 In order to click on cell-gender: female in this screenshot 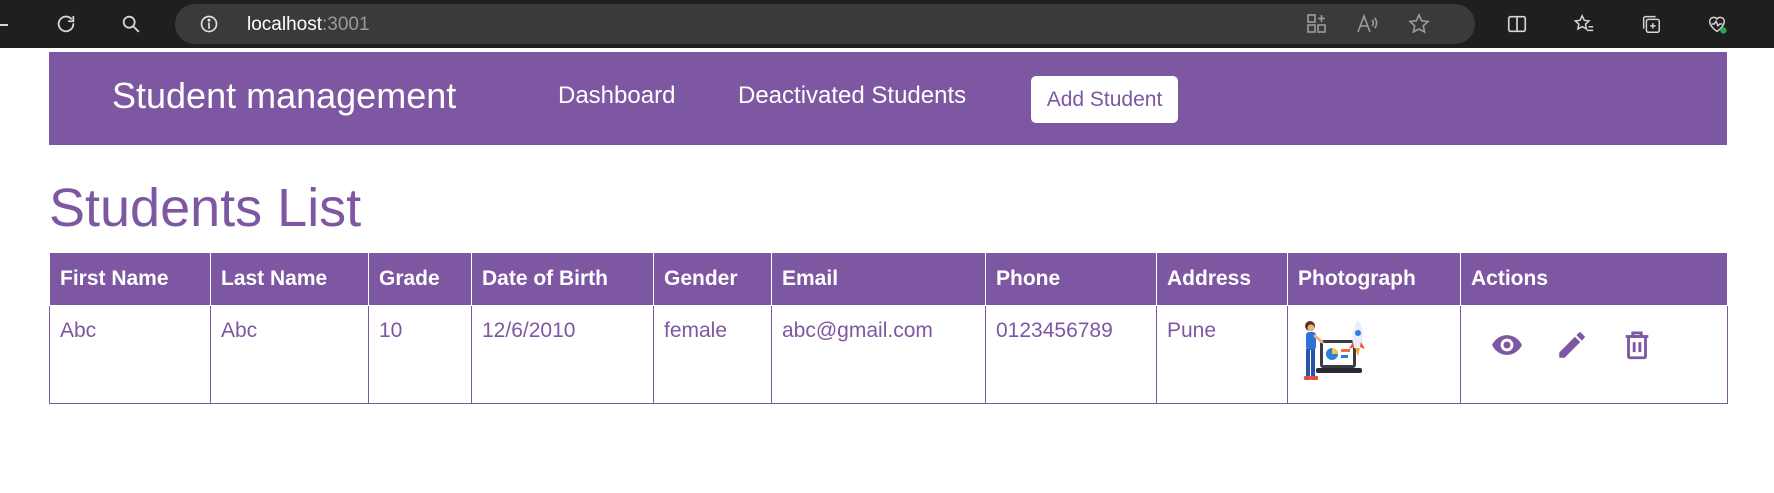, I will do `click(712, 354)`.